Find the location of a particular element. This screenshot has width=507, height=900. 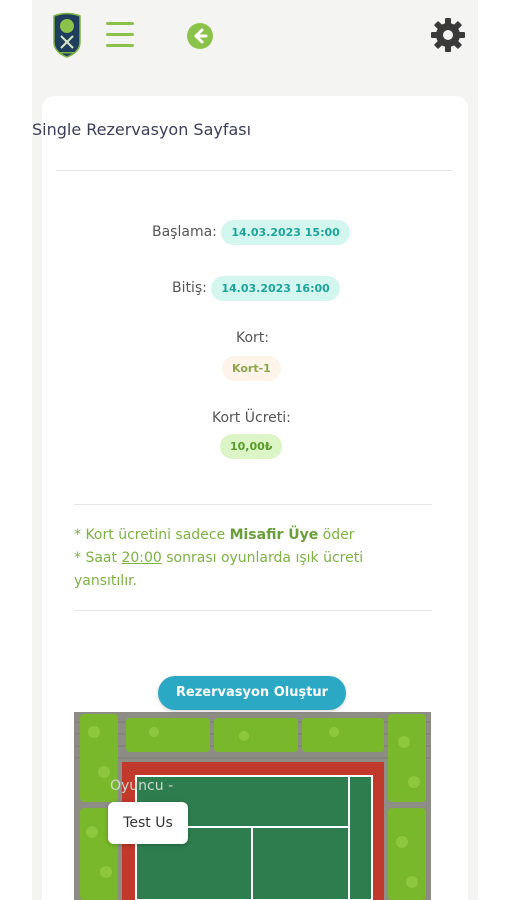

note-line-1: * Kort ücretini sadece Misafir Üye öder is located at coordinates (214, 535).